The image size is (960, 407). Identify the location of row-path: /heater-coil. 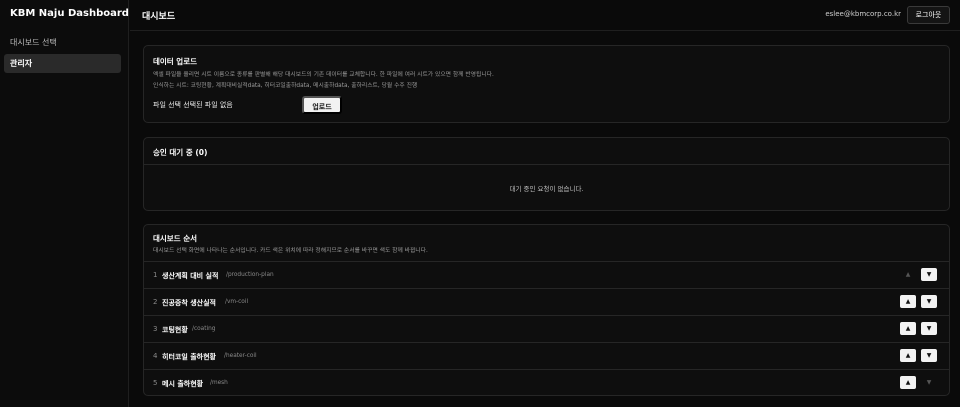
(240, 356).